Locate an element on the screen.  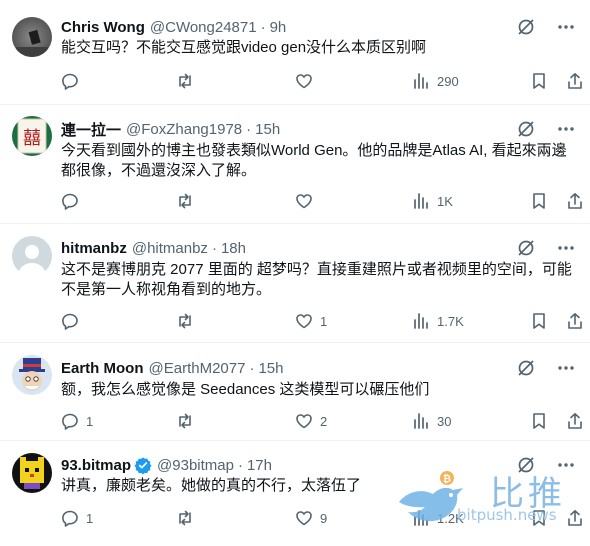
display-name: hitmanbz is located at coordinates (94, 248).